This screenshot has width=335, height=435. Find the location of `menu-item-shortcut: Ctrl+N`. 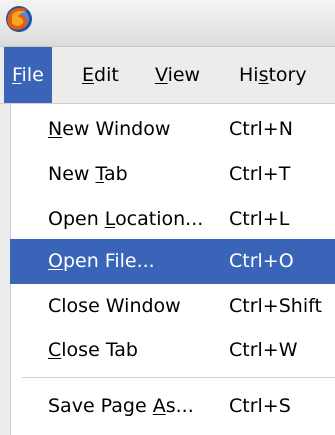

menu-item-shortcut: Ctrl+N is located at coordinates (261, 129).